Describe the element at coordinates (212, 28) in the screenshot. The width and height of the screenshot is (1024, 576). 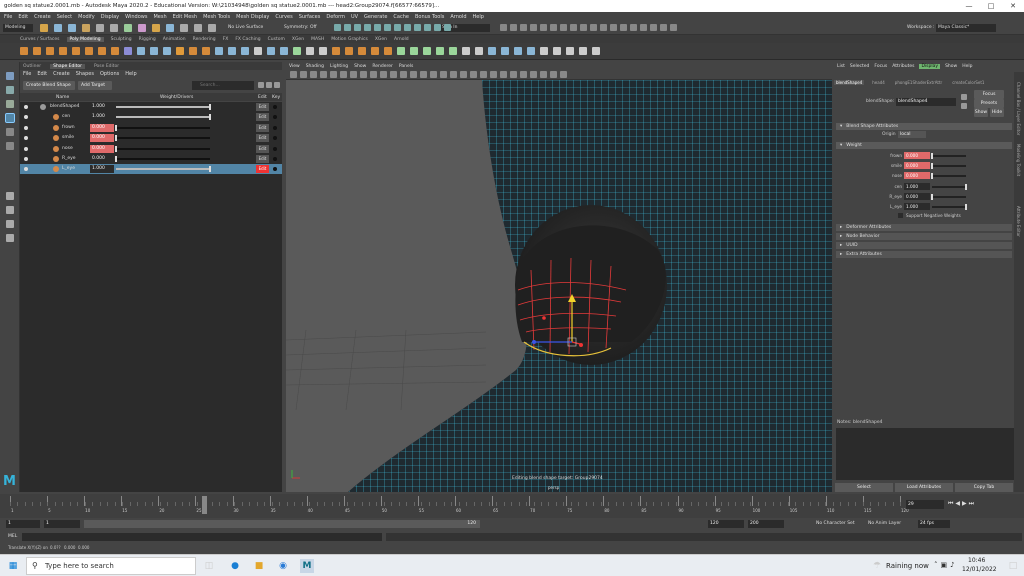
I see `ipr-render-icon` at that location.